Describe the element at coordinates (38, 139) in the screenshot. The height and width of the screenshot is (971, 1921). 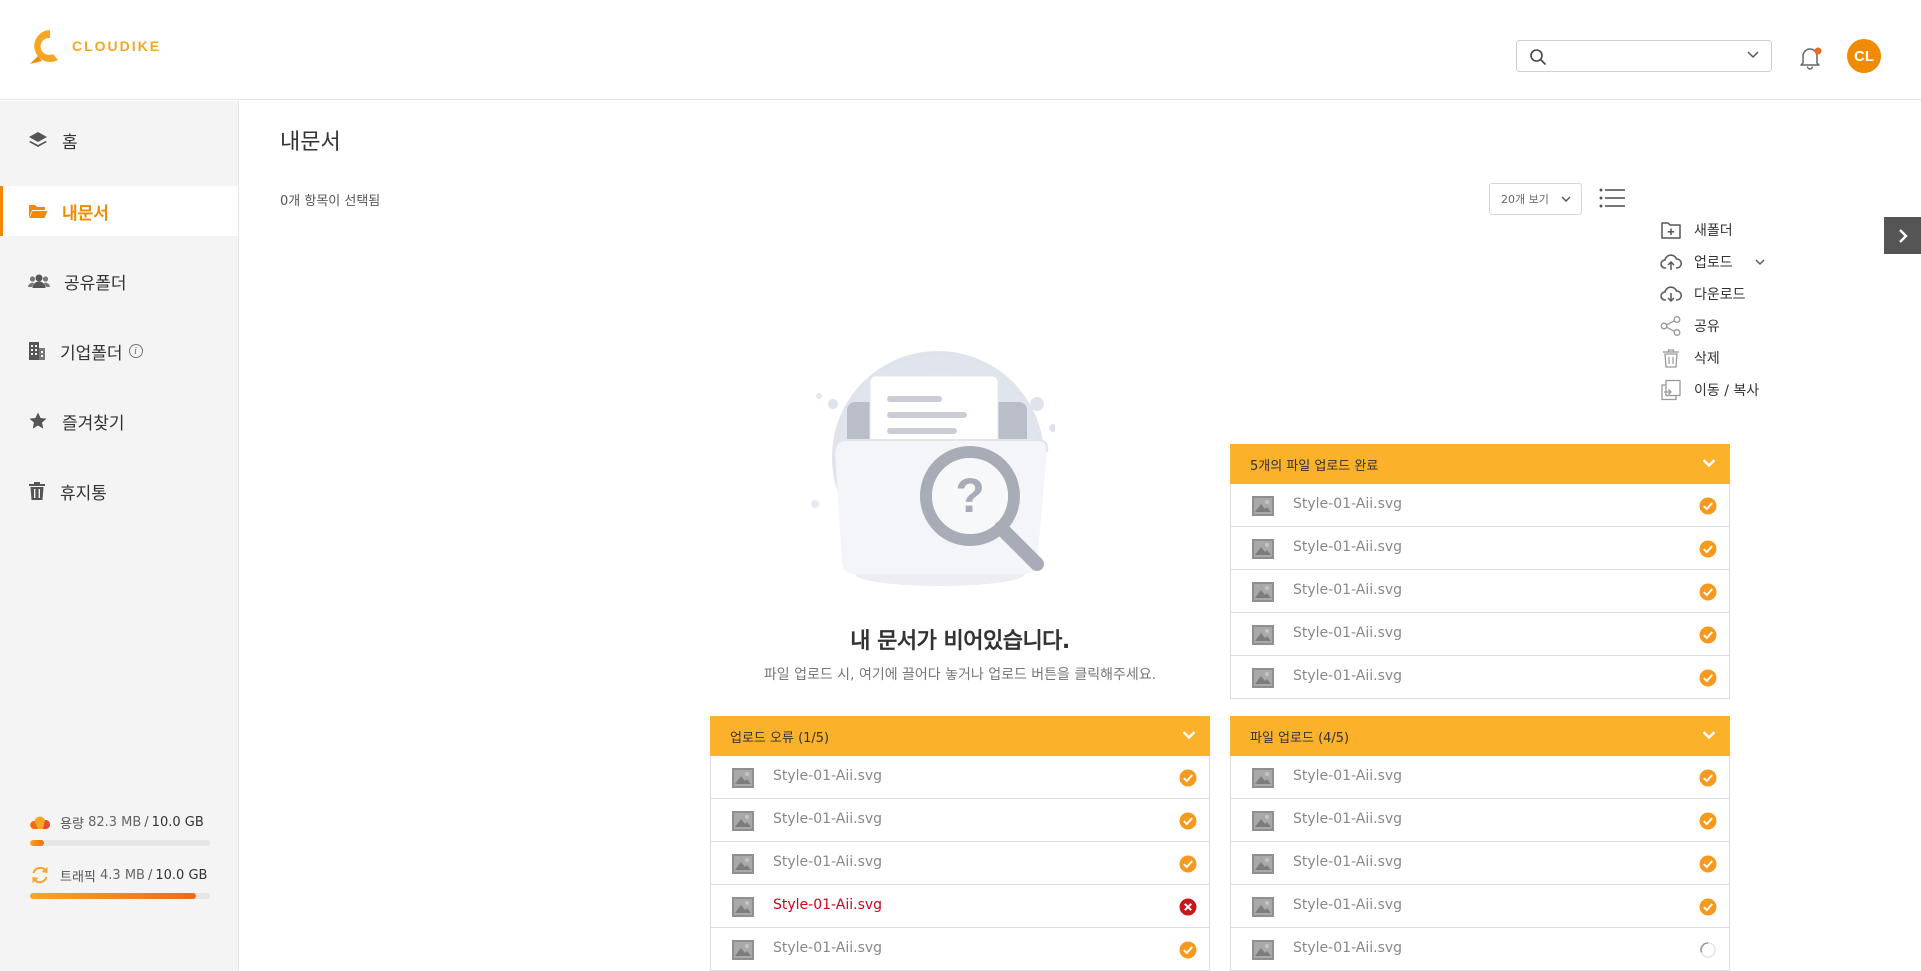
I see `layers-icon` at that location.